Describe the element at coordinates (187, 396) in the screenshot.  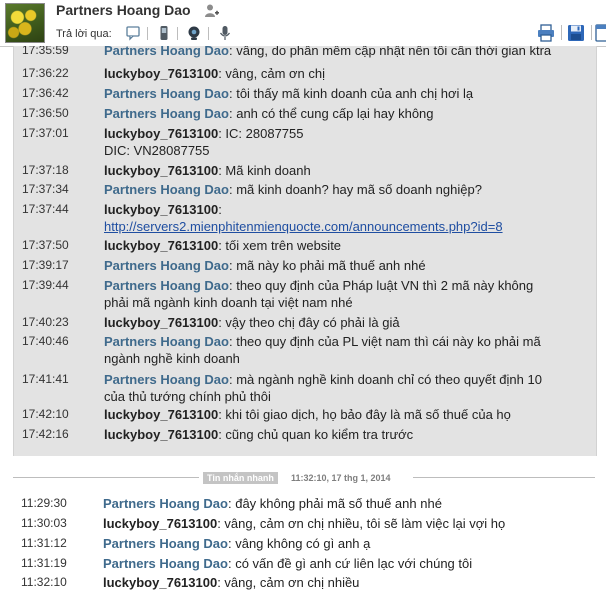
I see `message-text-line2: của thủ tướng chính phủ thôi` at that location.